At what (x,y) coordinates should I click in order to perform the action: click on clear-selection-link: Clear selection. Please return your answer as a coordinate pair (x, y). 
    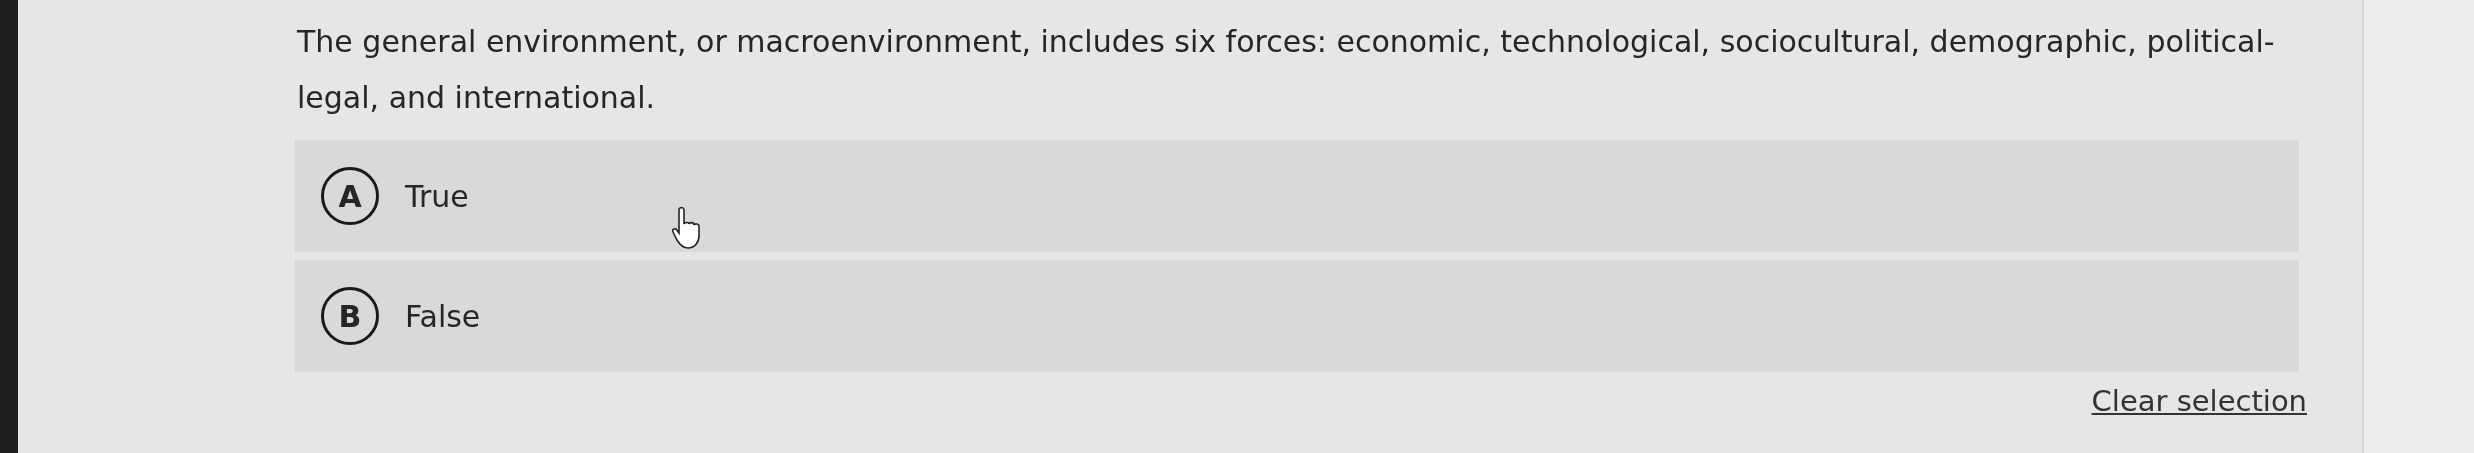
    Looking at the image, I should click on (2199, 402).